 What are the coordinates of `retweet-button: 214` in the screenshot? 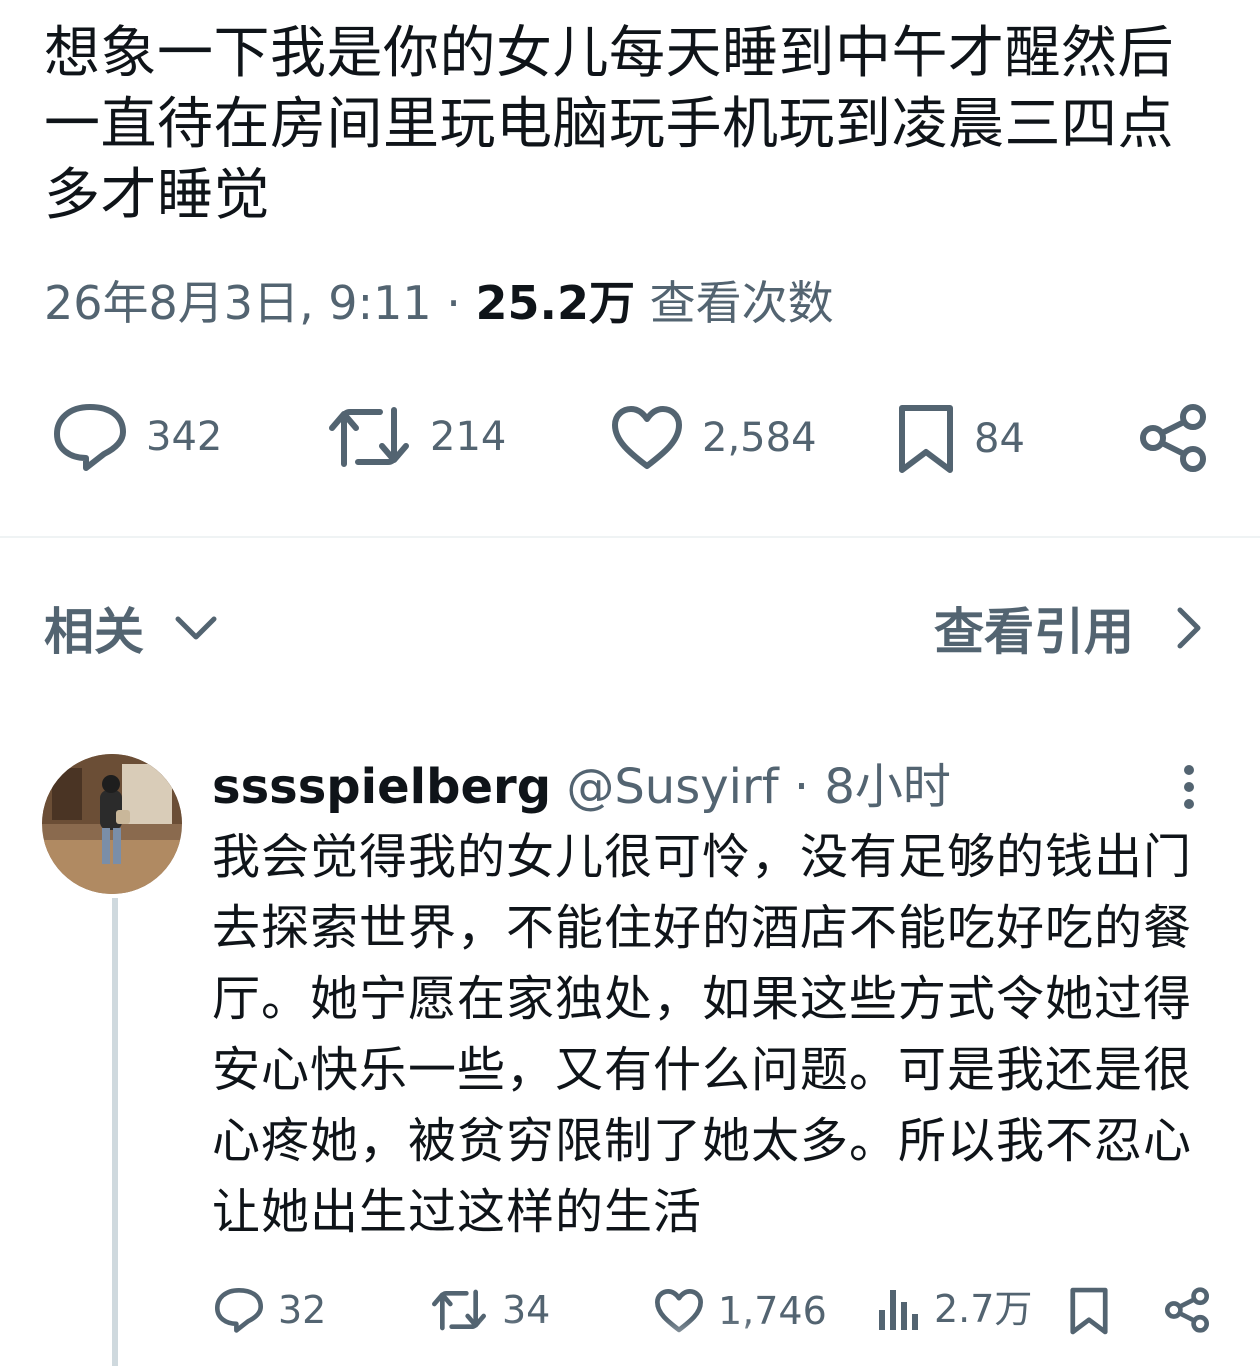 It's located at (416, 437).